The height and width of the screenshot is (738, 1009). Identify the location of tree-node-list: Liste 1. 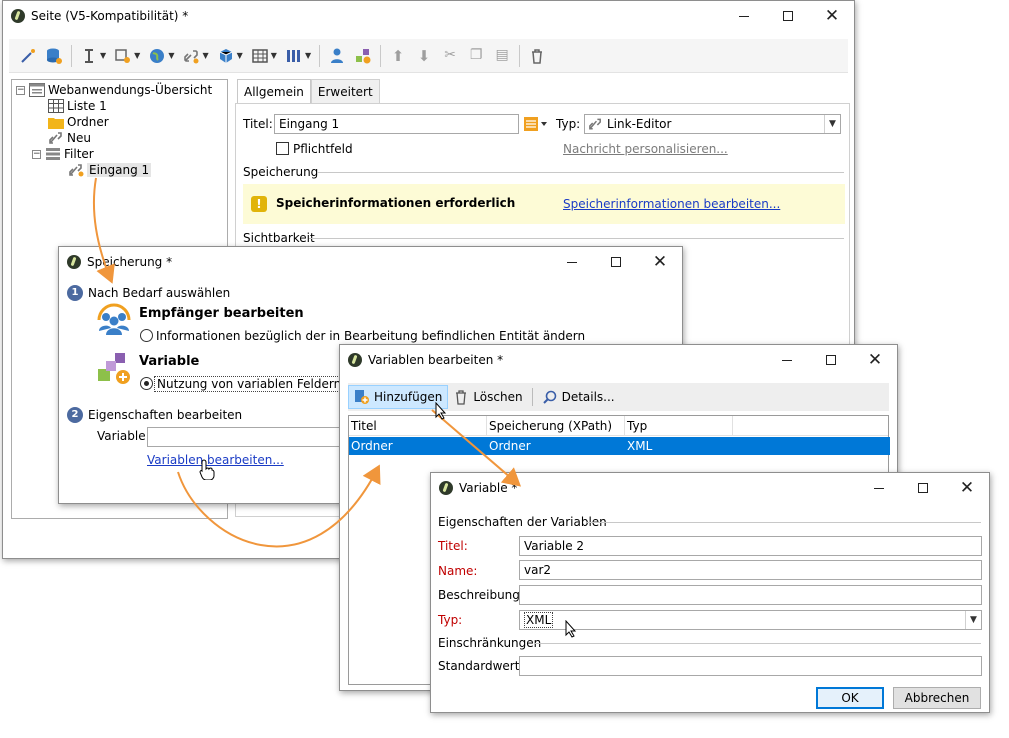
(77, 106).